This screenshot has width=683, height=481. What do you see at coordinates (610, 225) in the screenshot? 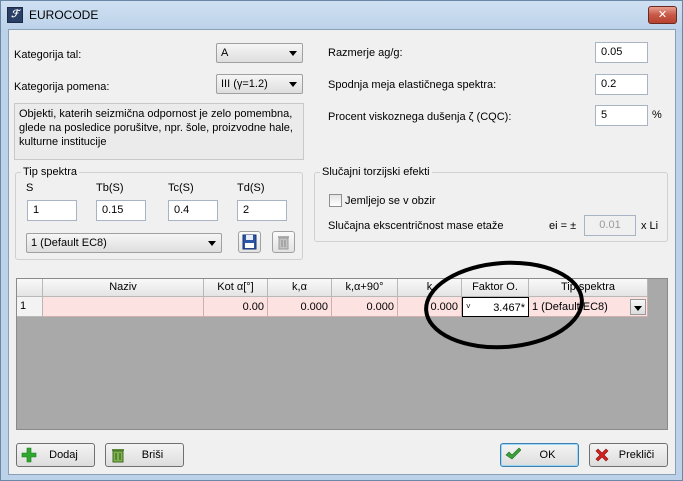
I see `eccentricity-input: 0.01` at bounding box center [610, 225].